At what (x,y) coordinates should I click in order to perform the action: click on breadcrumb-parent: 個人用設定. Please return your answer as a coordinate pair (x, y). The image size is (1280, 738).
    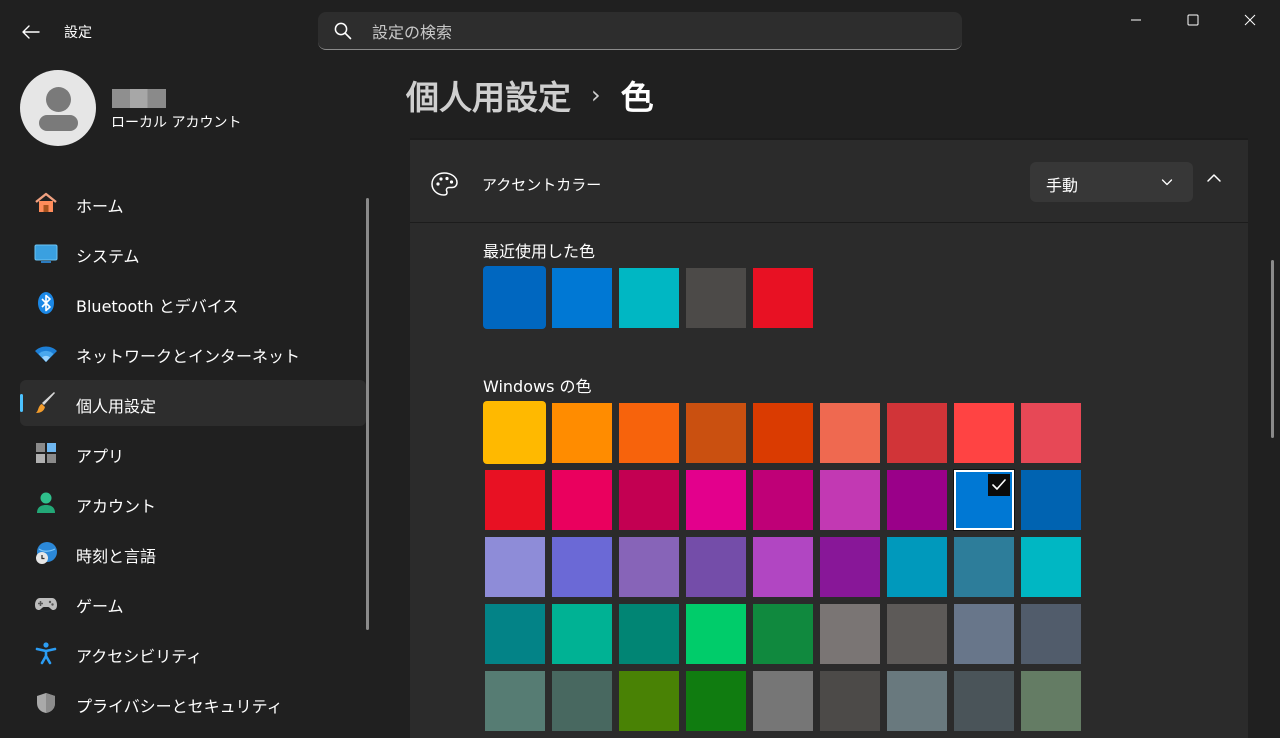
    Looking at the image, I should click on (488, 95).